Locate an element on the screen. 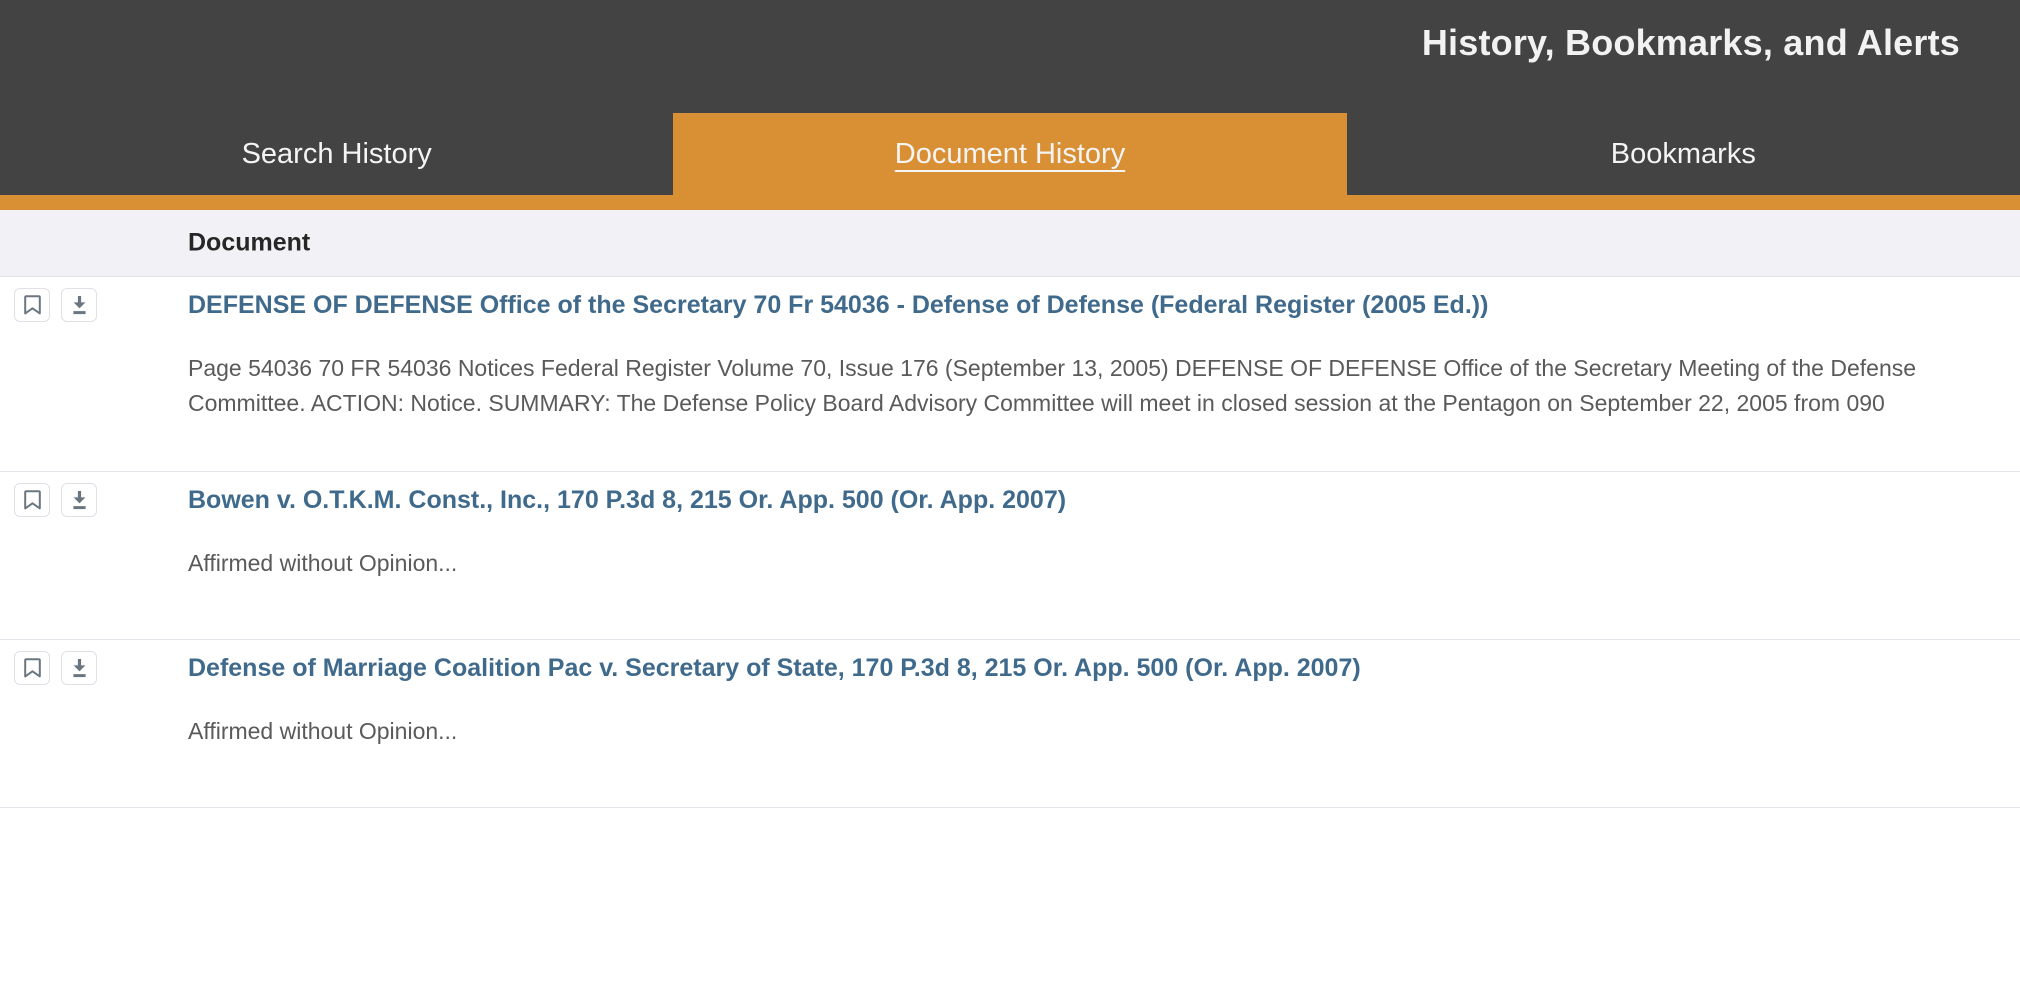 This screenshot has width=2020, height=990. tab-document-history-label: Document History is located at coordinates (1010, 153).